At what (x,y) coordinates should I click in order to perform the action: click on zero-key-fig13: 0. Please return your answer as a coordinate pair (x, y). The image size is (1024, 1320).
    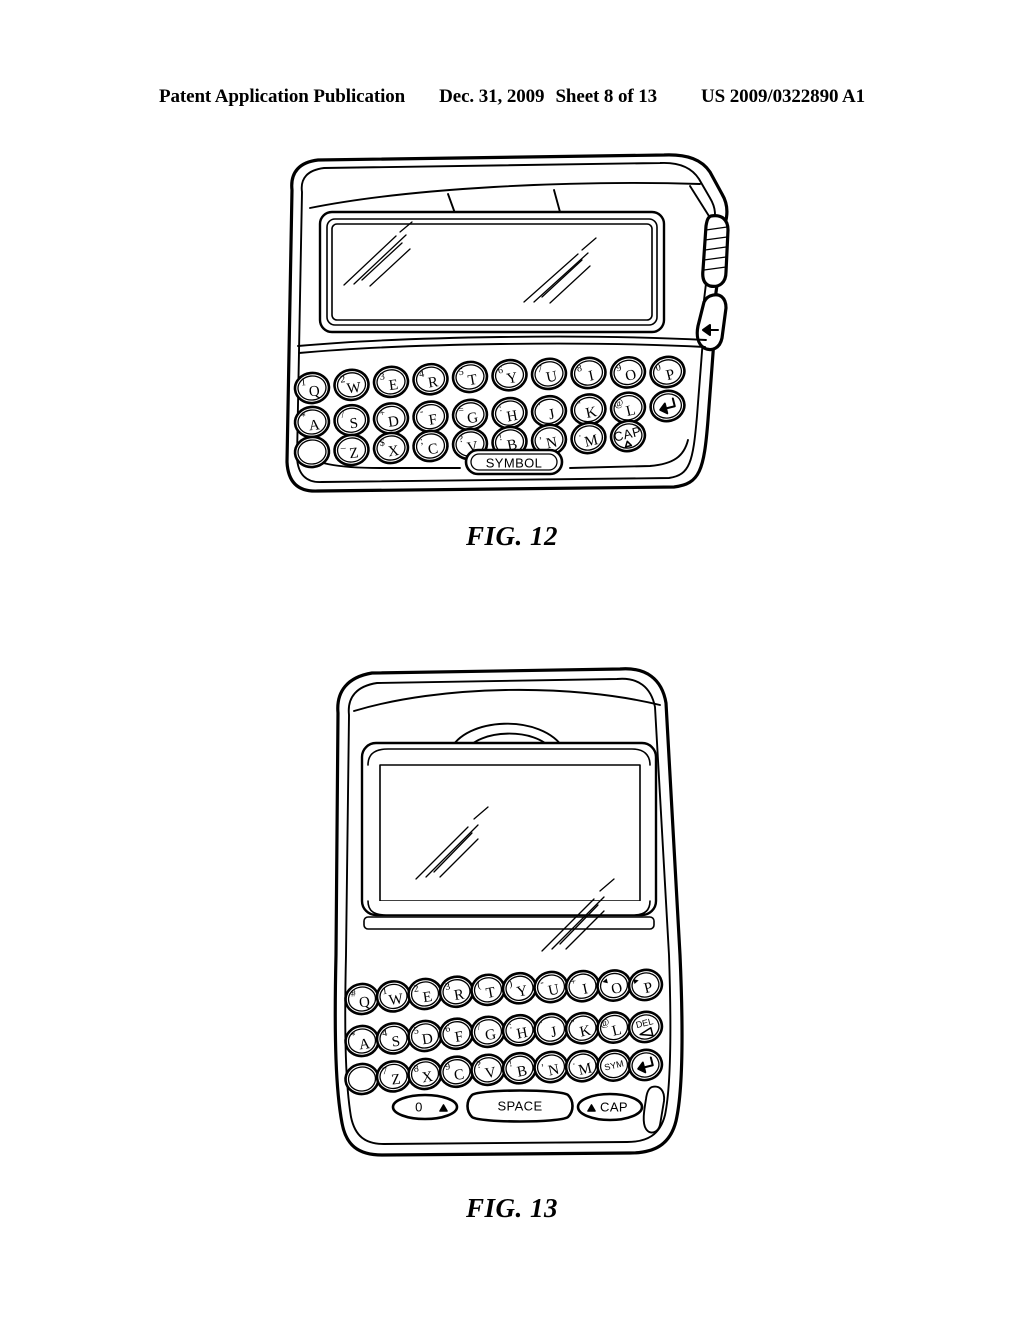
    Looking at the image, I should click on (425, 1107).